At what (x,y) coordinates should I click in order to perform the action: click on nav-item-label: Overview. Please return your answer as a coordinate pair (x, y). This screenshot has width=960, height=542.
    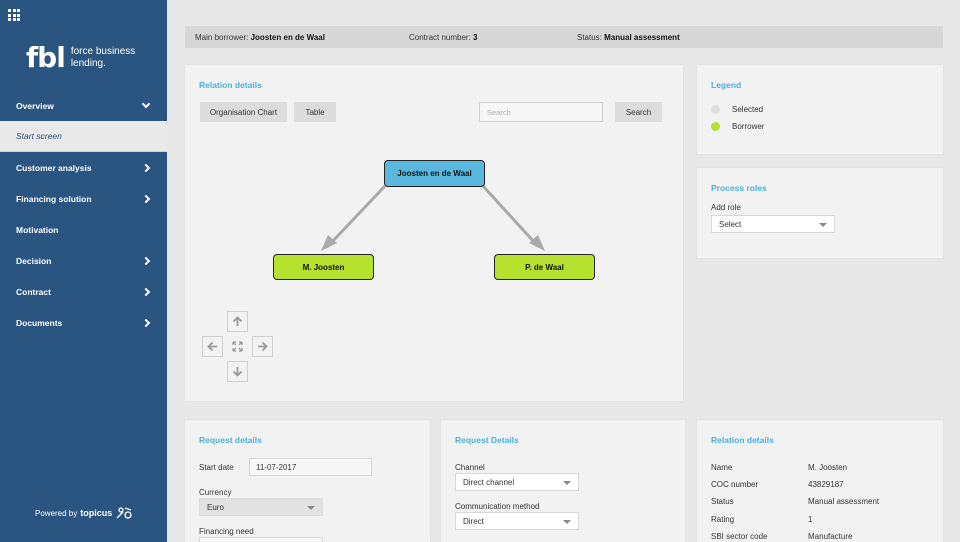
    Looking at the image, I should click on (35, 105).